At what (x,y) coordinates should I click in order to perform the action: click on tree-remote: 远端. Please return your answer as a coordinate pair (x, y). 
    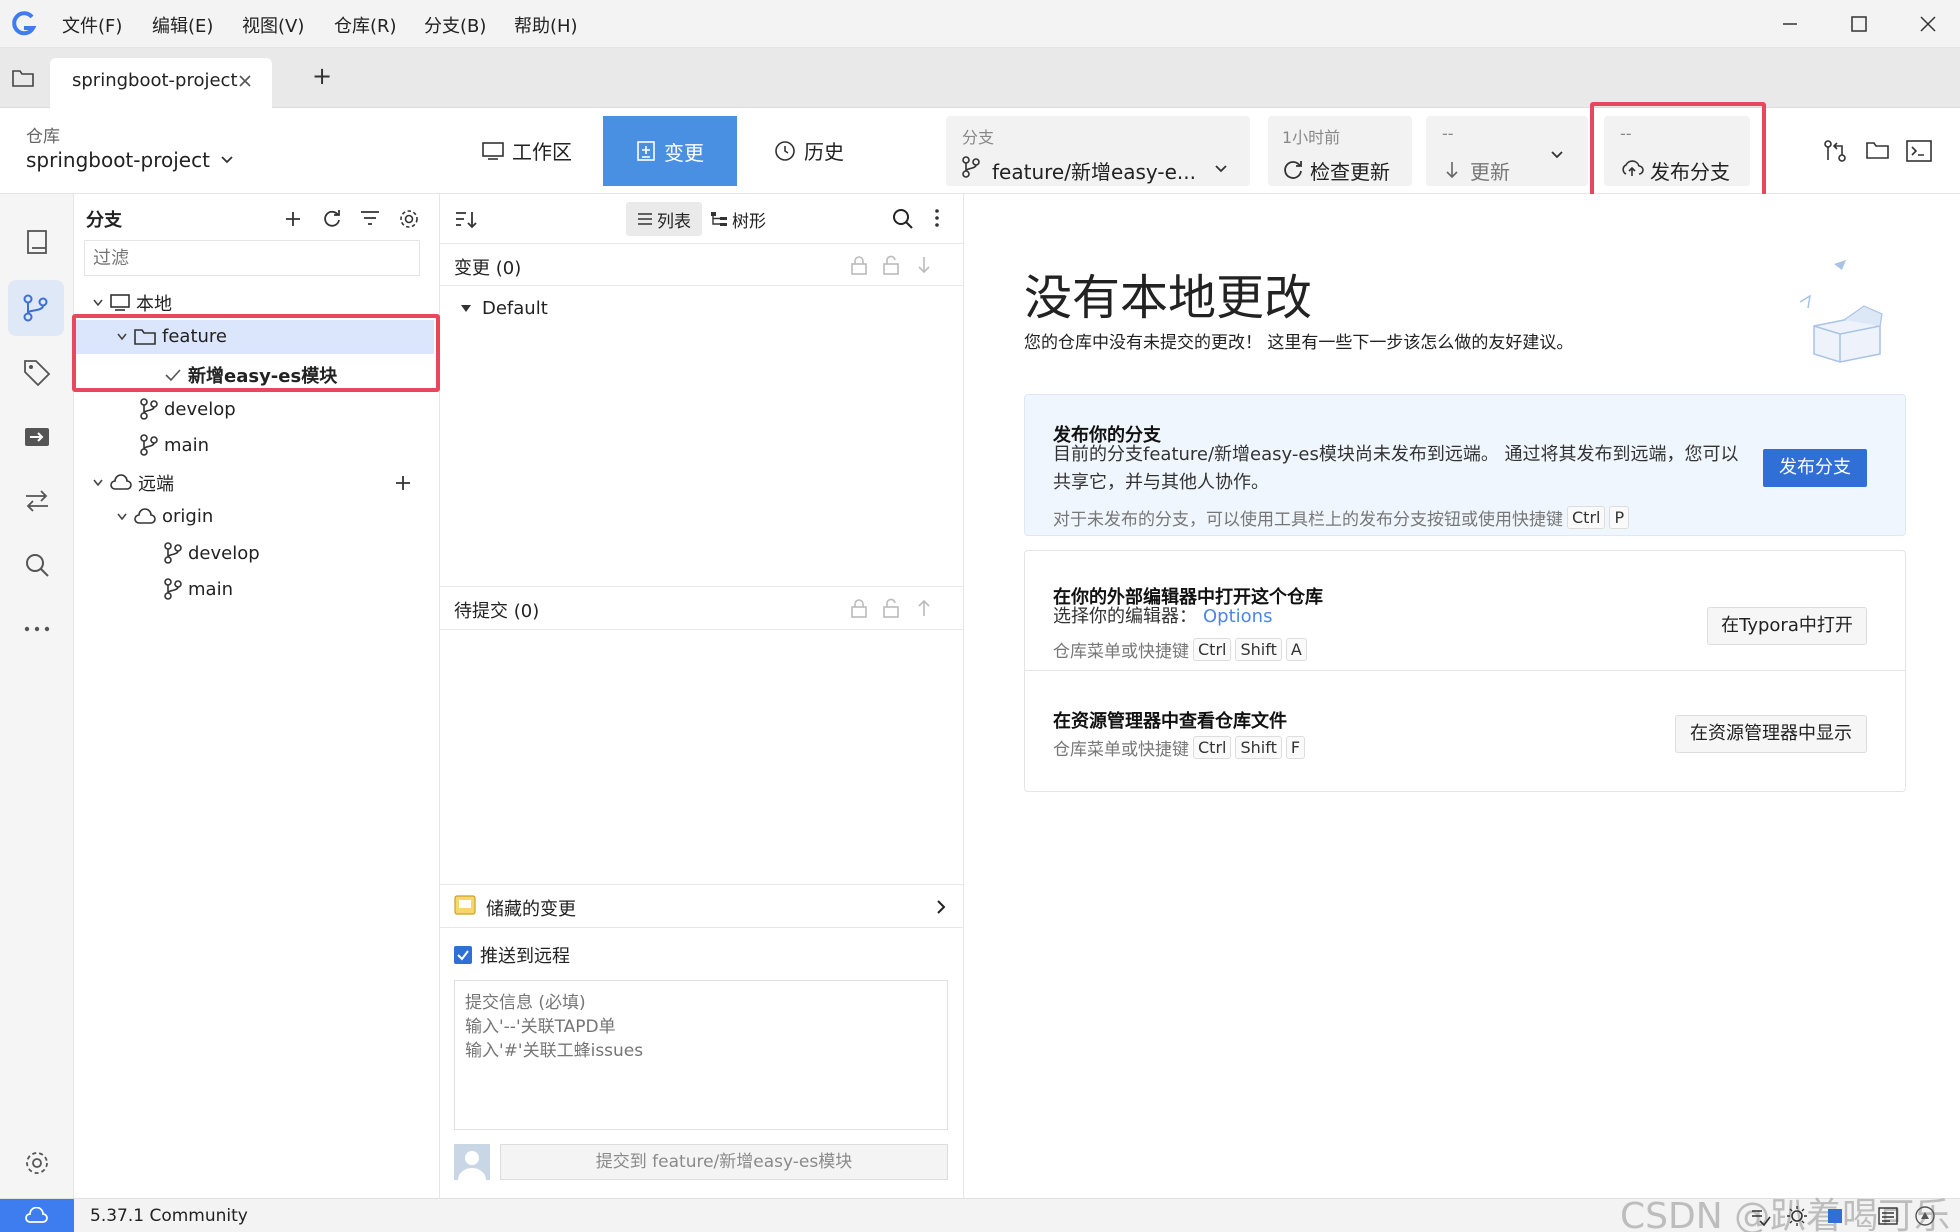
    Looking at the image, I should click on (133, 483).